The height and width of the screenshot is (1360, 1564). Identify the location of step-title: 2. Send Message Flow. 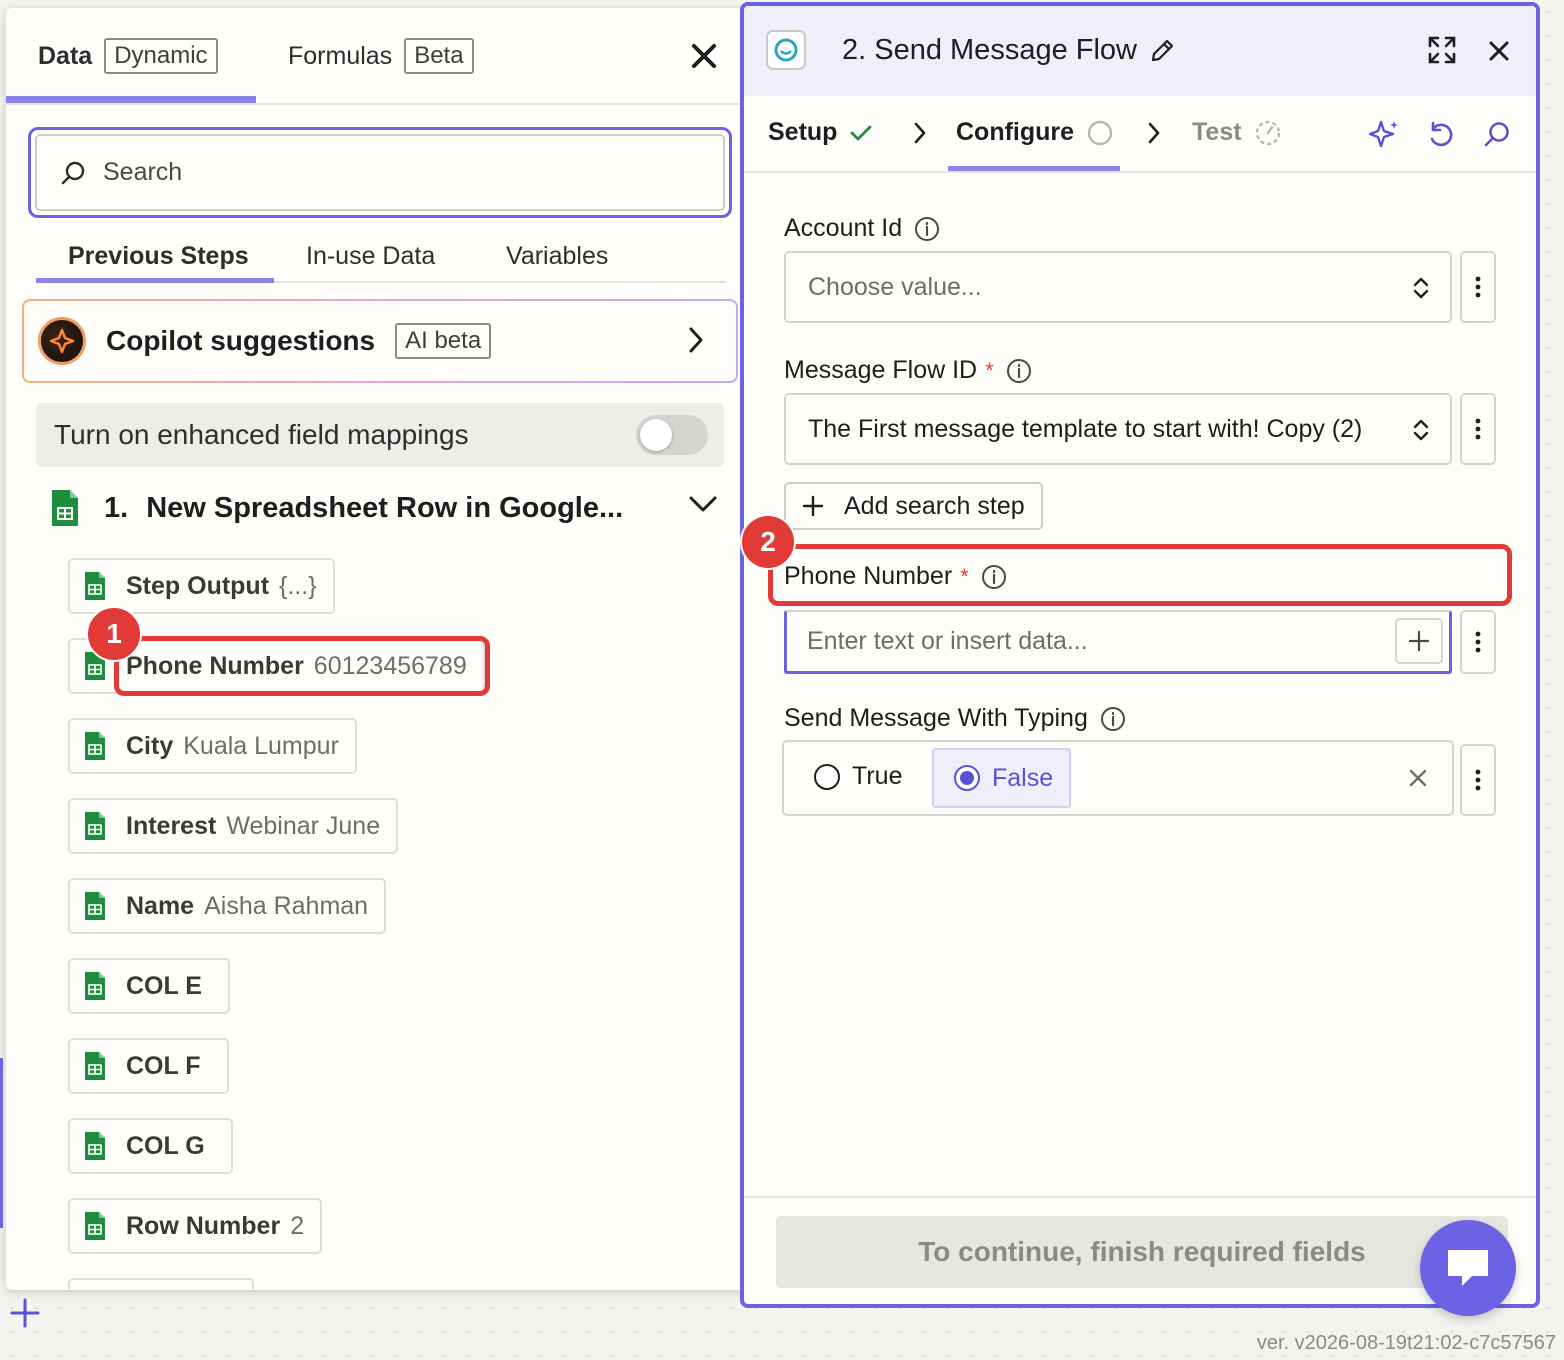
(989, 50).